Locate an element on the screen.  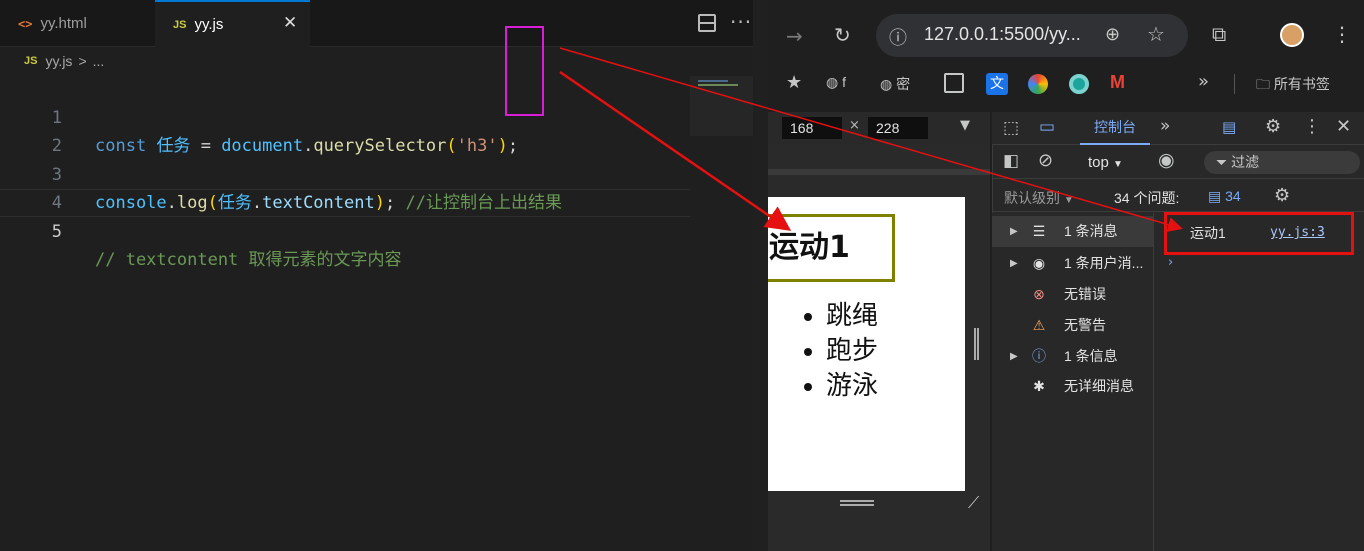
translate-icon: 文 is located at coordinates (997, 84).